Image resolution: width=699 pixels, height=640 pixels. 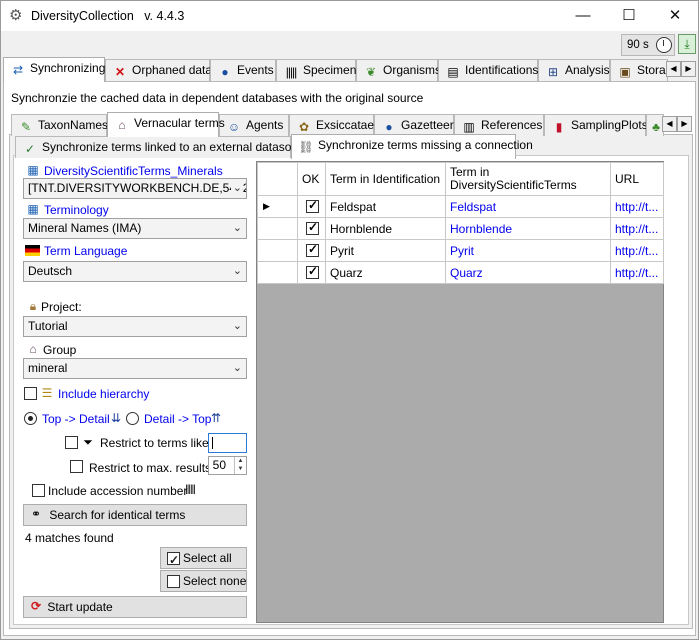 What do you see at coordinates (133, 171) in the screenshot?
I see `source-db-link: DiversityScientificTerms_Minerals` at bounding box center [133, 171].